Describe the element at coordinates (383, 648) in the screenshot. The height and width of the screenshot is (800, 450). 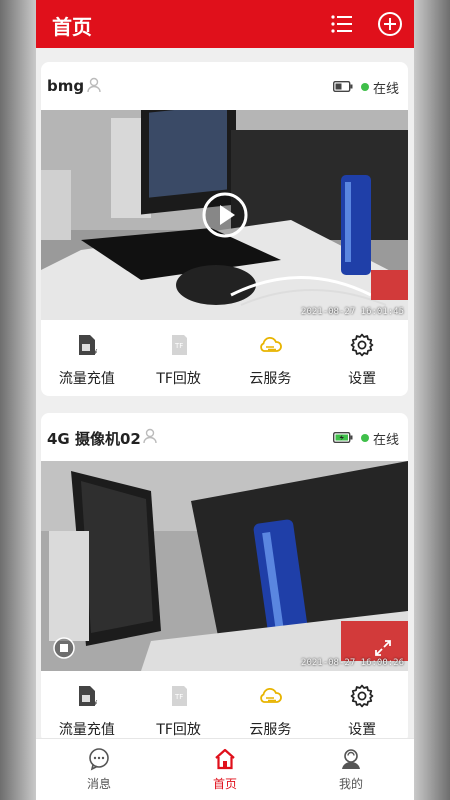
I see `fullscreen-icon` at that location.